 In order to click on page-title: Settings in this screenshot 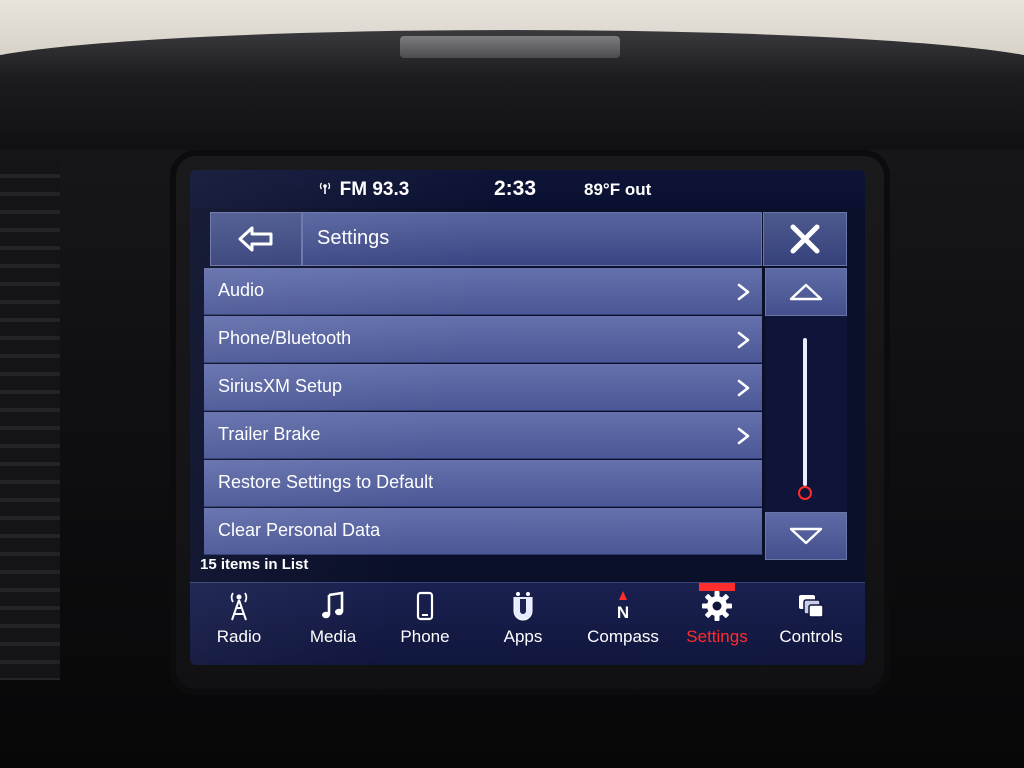, I will do `click(353, 238)`.